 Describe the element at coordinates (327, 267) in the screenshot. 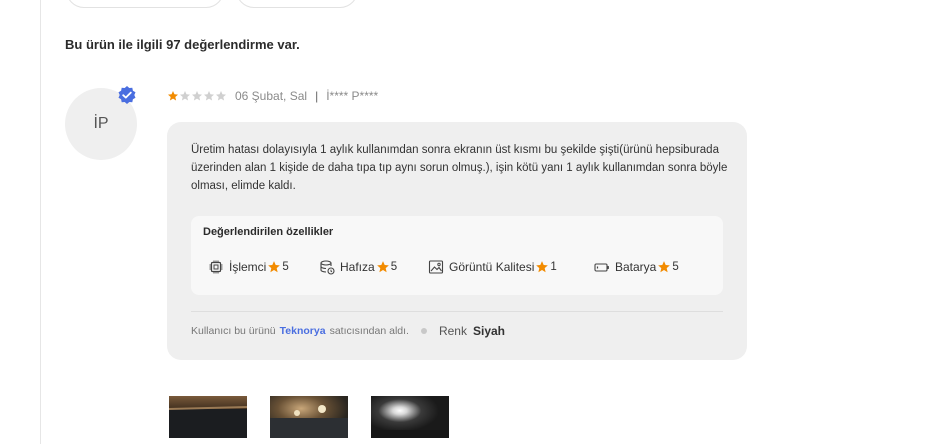

I see `memory-icon` at that location.